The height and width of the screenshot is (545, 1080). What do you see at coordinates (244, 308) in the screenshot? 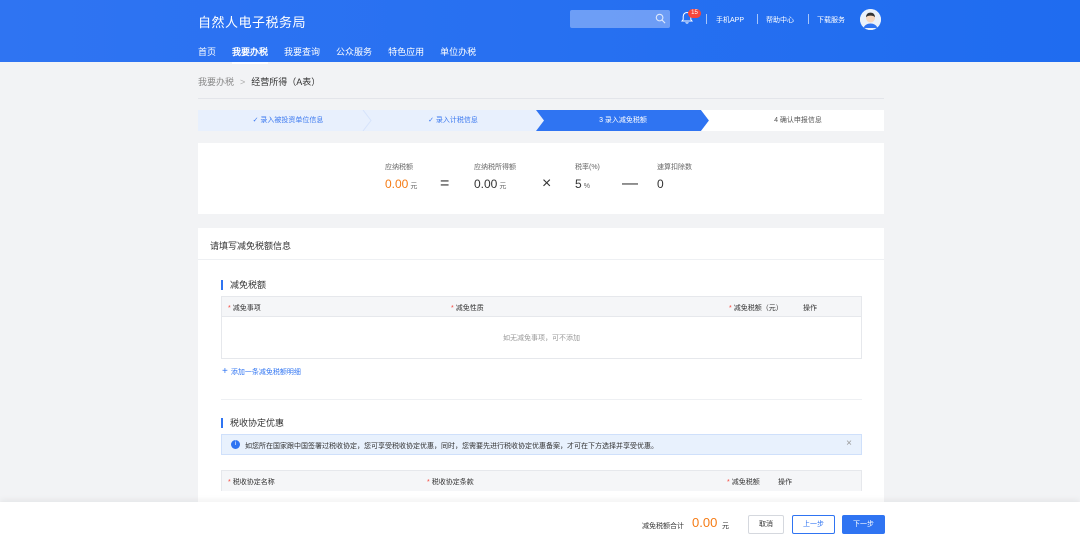
I see `column-header: * 减免事项` at bounding box center [244, 308].